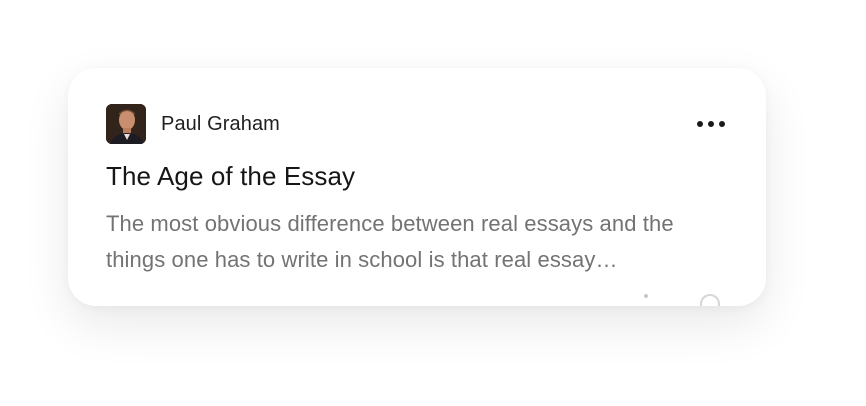 Image resolution: width=866 pixels, height=406 pixels. What do you see at coordinates (220, 124) in the screenshot?
I see `author-name: Paul Graham` at bounding box center [220, 124].